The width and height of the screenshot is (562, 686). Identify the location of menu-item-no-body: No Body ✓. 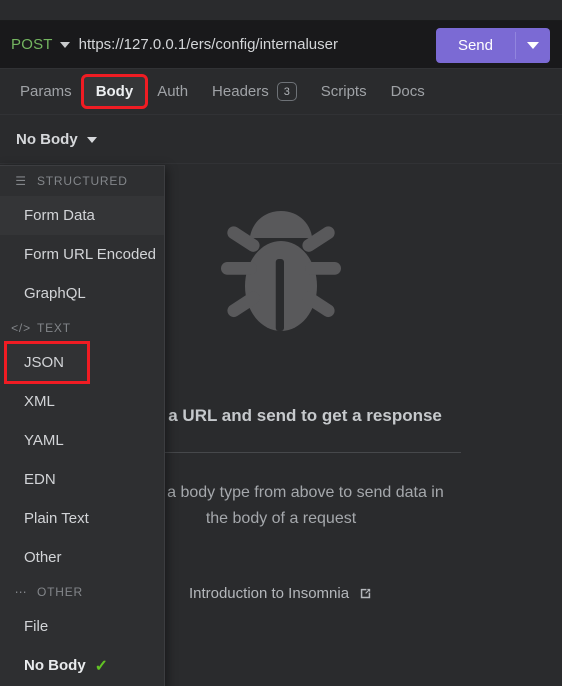
(82, 665).